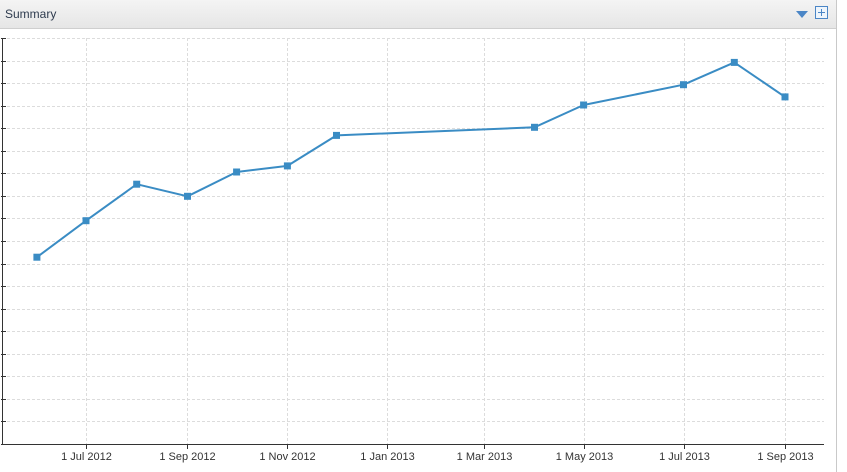 The height and width of the screenshot is (472, 847). What do you see at coordinates (86, 457) in the screenshot?
I see `x-tick-label: 1 Jul 2012` at bounding box center [86, 457].